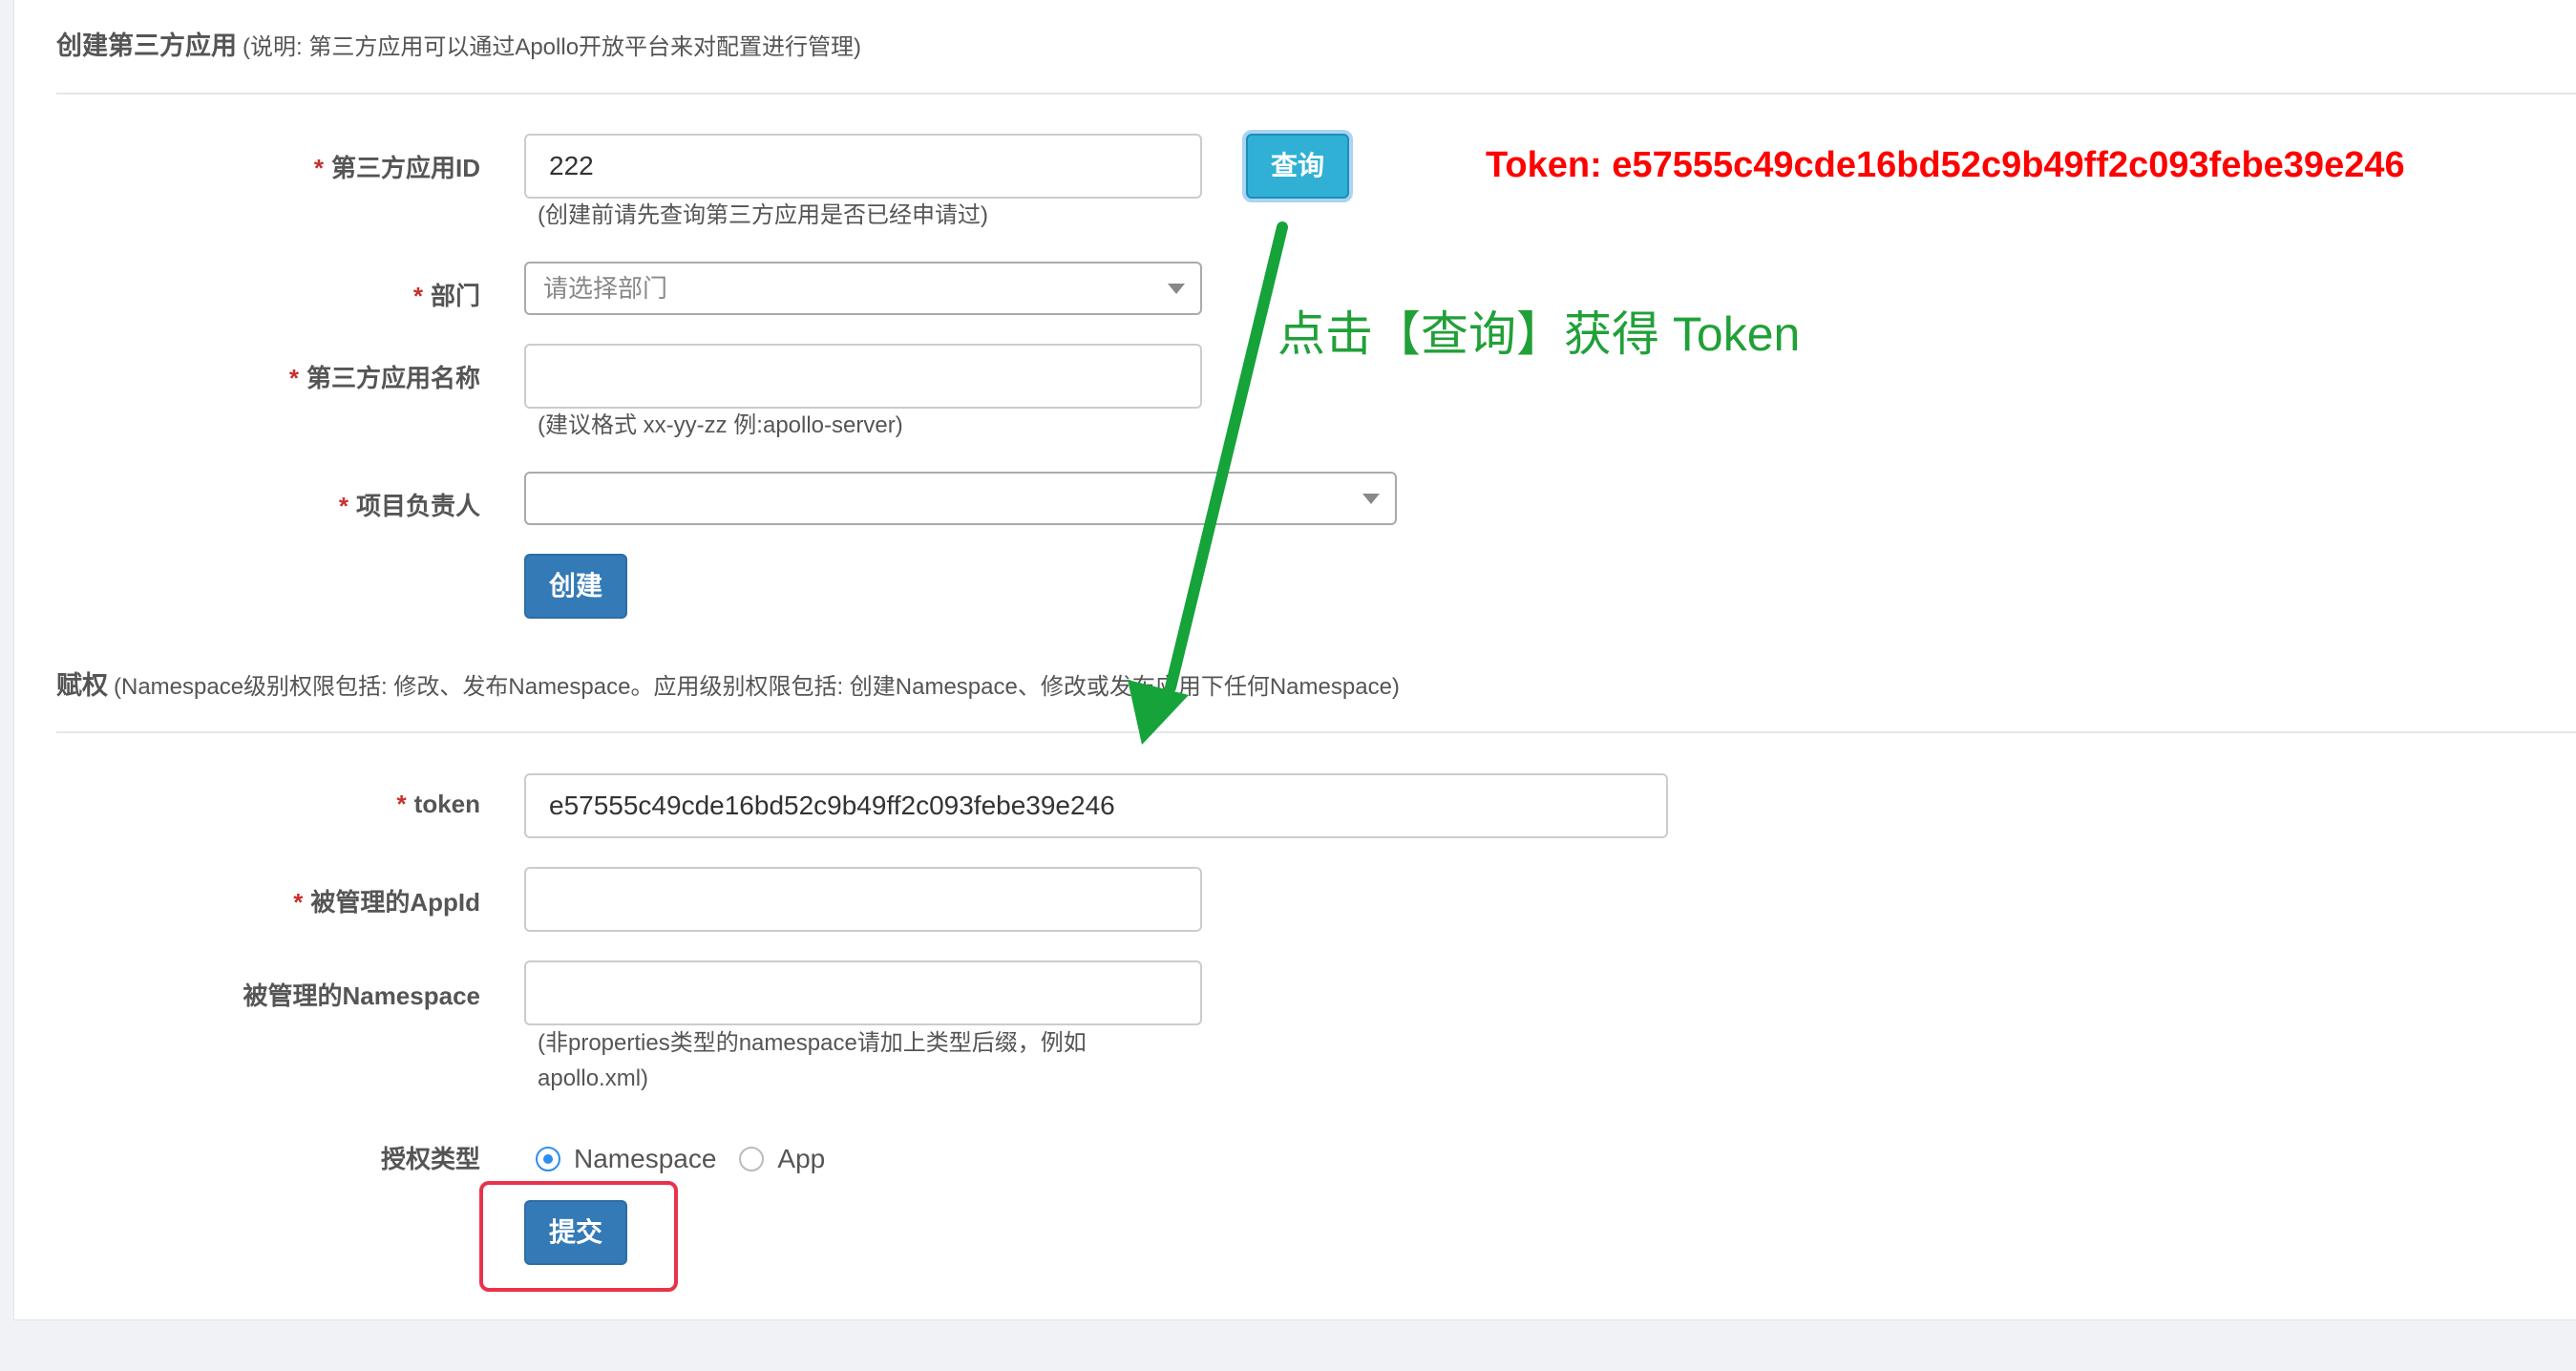  What do you see at coordinates (1226, 457) in the screenshot?
I see `arrow-shaft` at bounding box center [1226, 457].